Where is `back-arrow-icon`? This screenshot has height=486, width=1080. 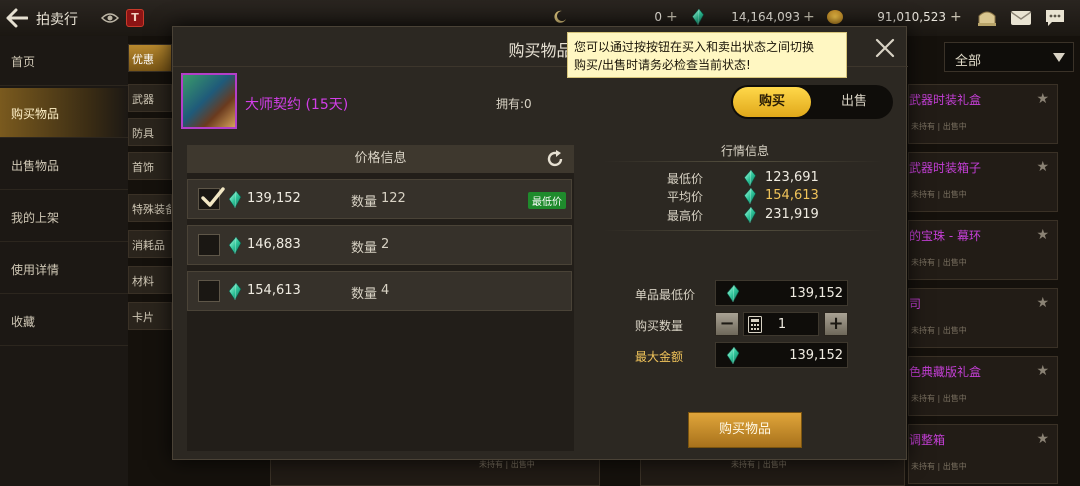
back-arrow-icon is located at coordinates (17, 18).